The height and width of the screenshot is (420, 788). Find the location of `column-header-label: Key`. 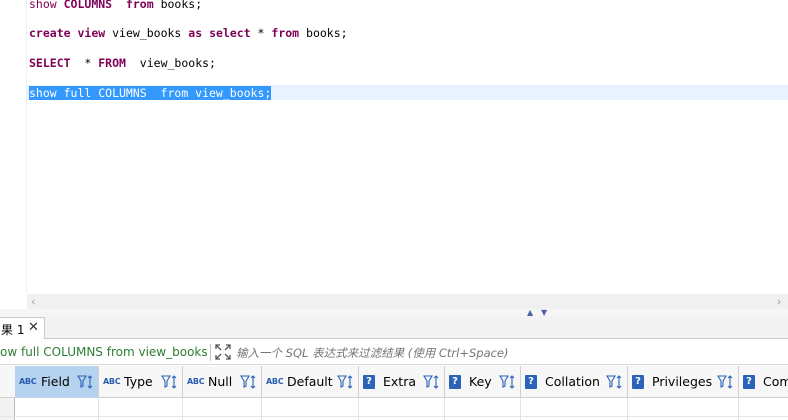

column-header-label: Key is located at coordinates (480, 381).